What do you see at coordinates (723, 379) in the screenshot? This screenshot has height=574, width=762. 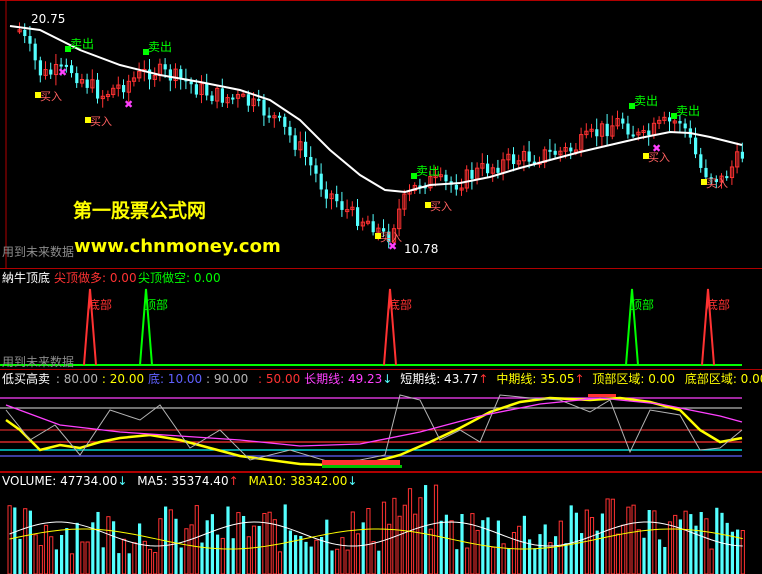 I see `bottom-zone-value: 底部区域: 0.00` at bounding box center [723, 379].